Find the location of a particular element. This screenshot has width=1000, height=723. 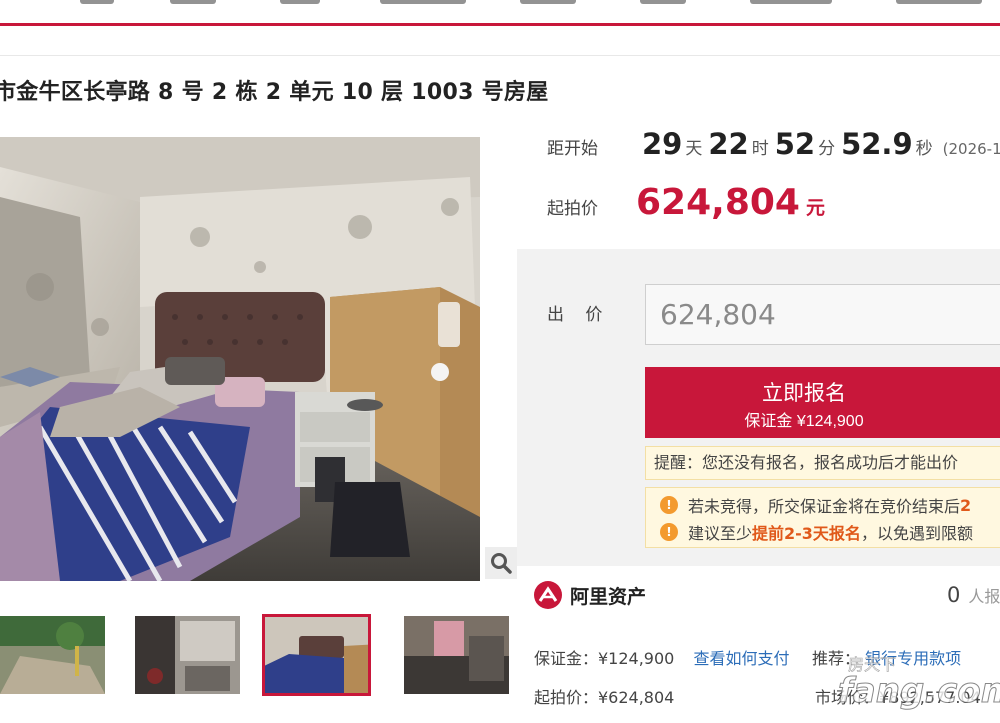

how-to-pay-link: 查看如何支付 is located at coordinates (741, 658).